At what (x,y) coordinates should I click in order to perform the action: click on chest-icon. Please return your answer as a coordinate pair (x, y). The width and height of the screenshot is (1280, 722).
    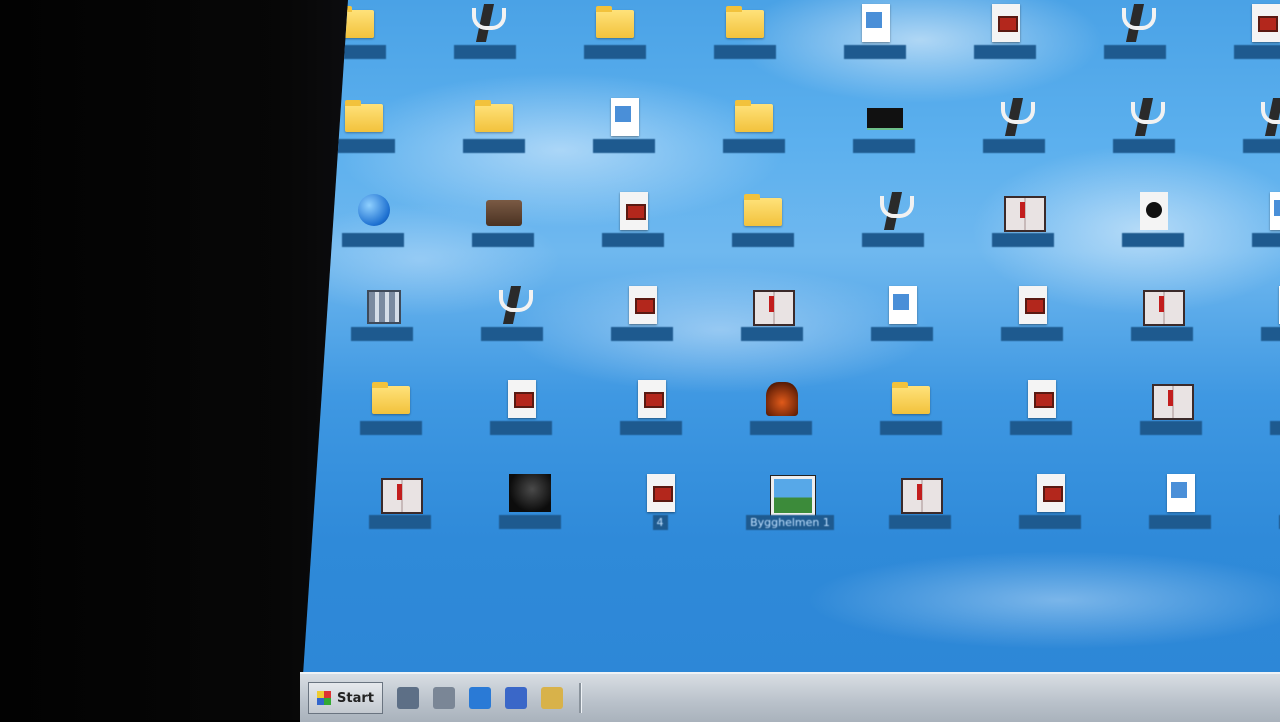
    Looking at the image, I should click on (503, 211).